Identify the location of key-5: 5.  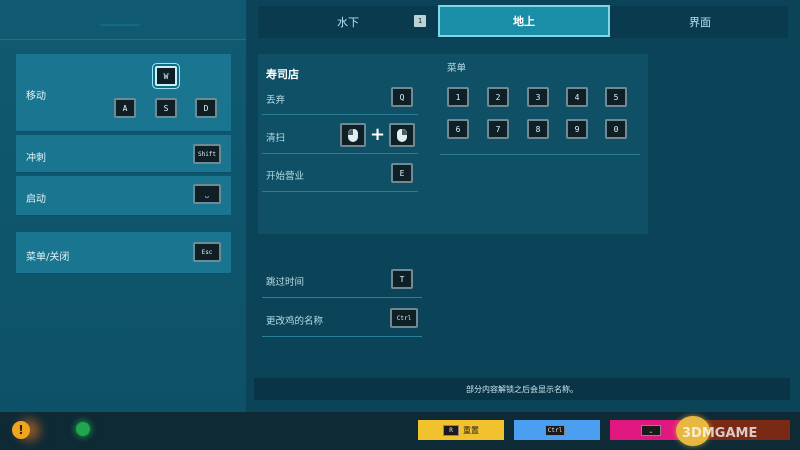
(616, 97).